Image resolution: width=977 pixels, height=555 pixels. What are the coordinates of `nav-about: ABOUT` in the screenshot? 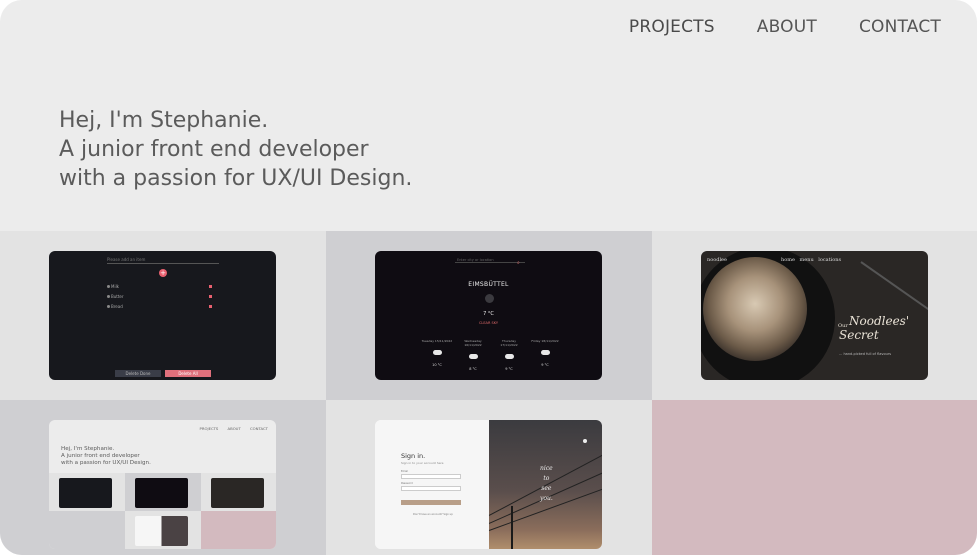 It's located at (787, 27).